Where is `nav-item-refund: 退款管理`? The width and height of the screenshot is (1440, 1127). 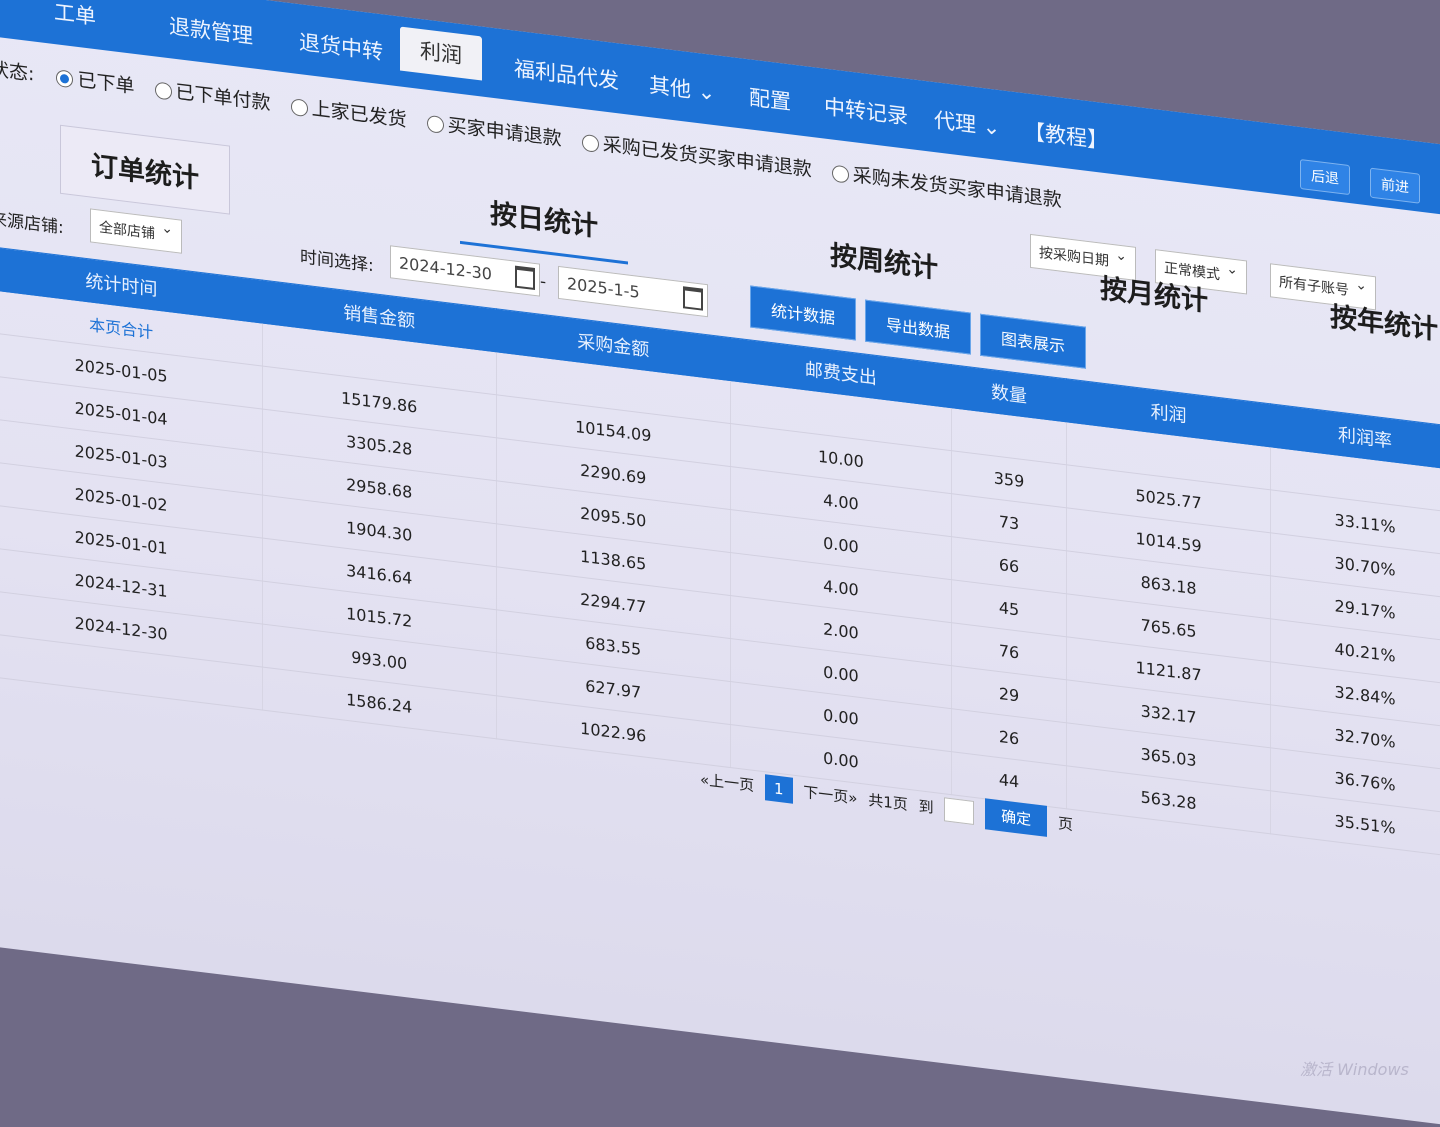 nav-item-refund: 退款管理 is located at coordinates (211, 30).